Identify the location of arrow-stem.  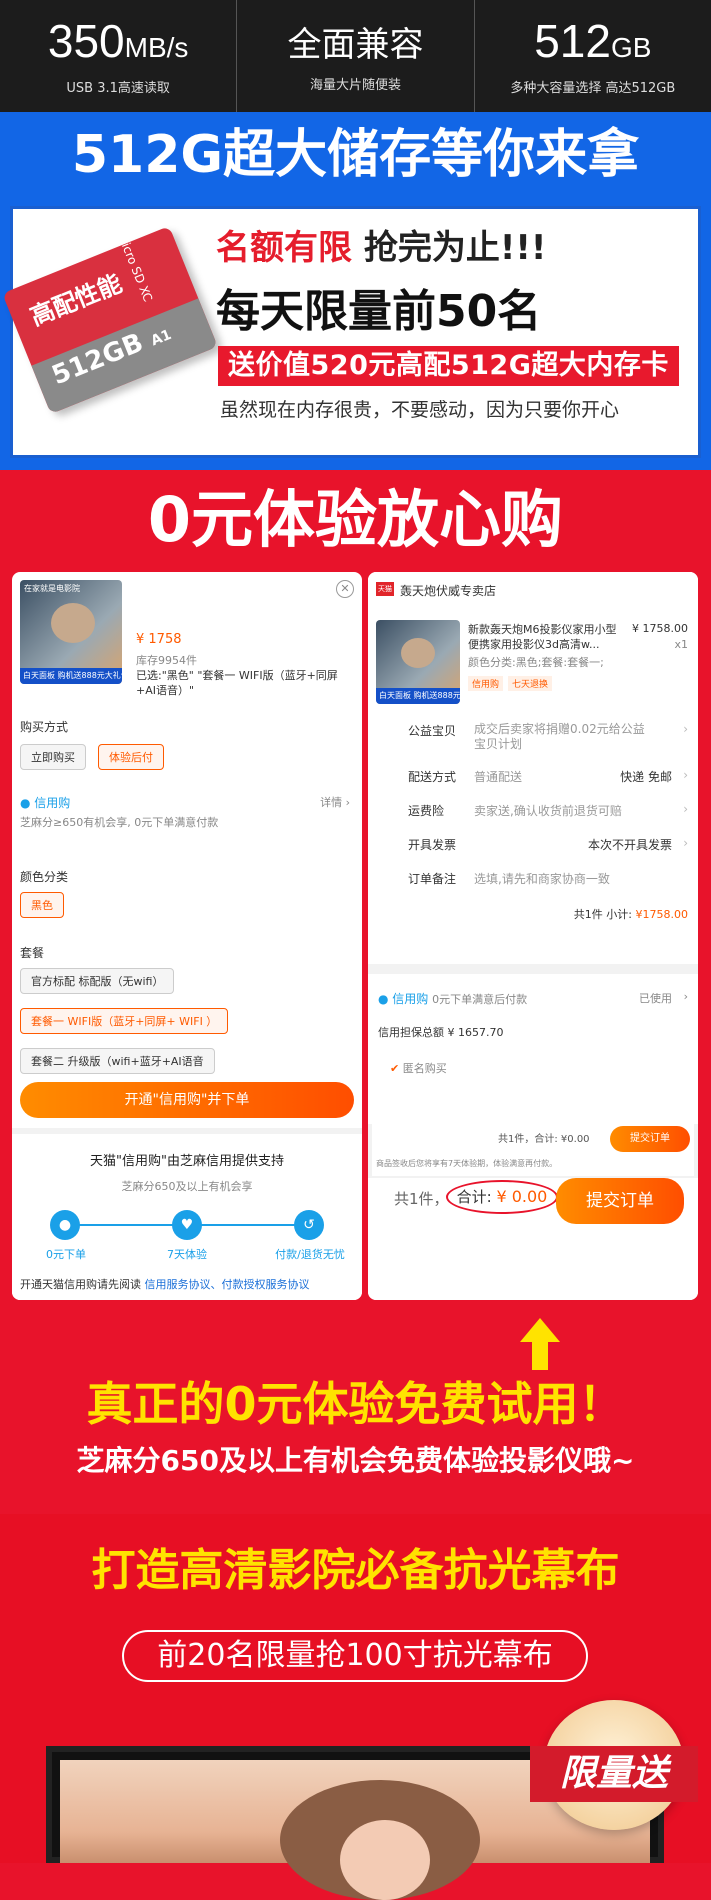
(540, 1355).